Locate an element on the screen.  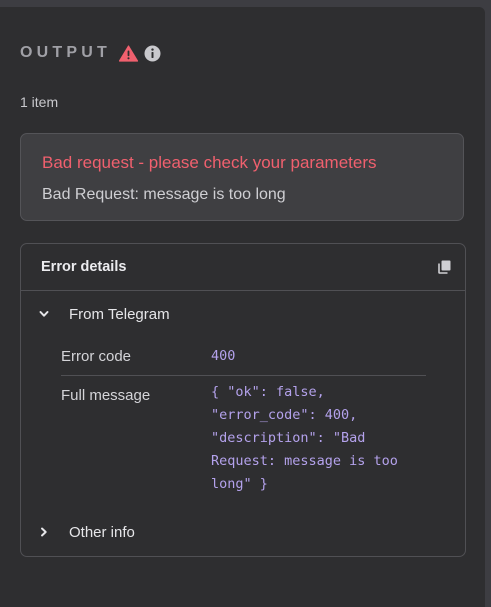
scrollbar-gutter is located at coordinates (488, 303).